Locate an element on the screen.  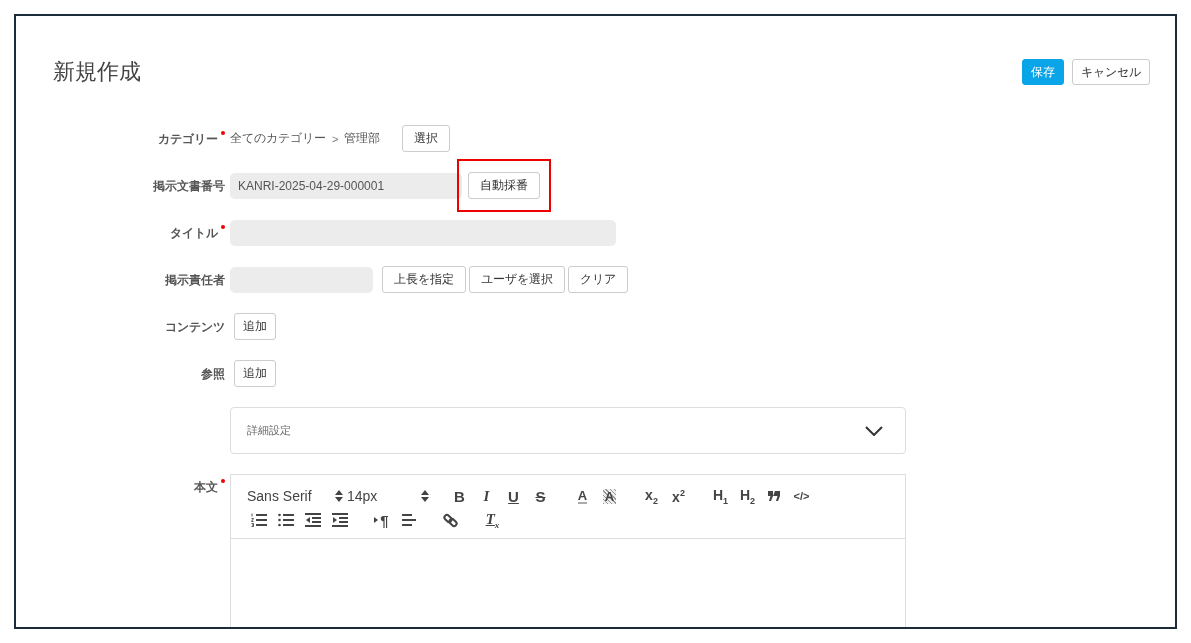
field-label: コンテンツ is located at coordinates (195, 327).